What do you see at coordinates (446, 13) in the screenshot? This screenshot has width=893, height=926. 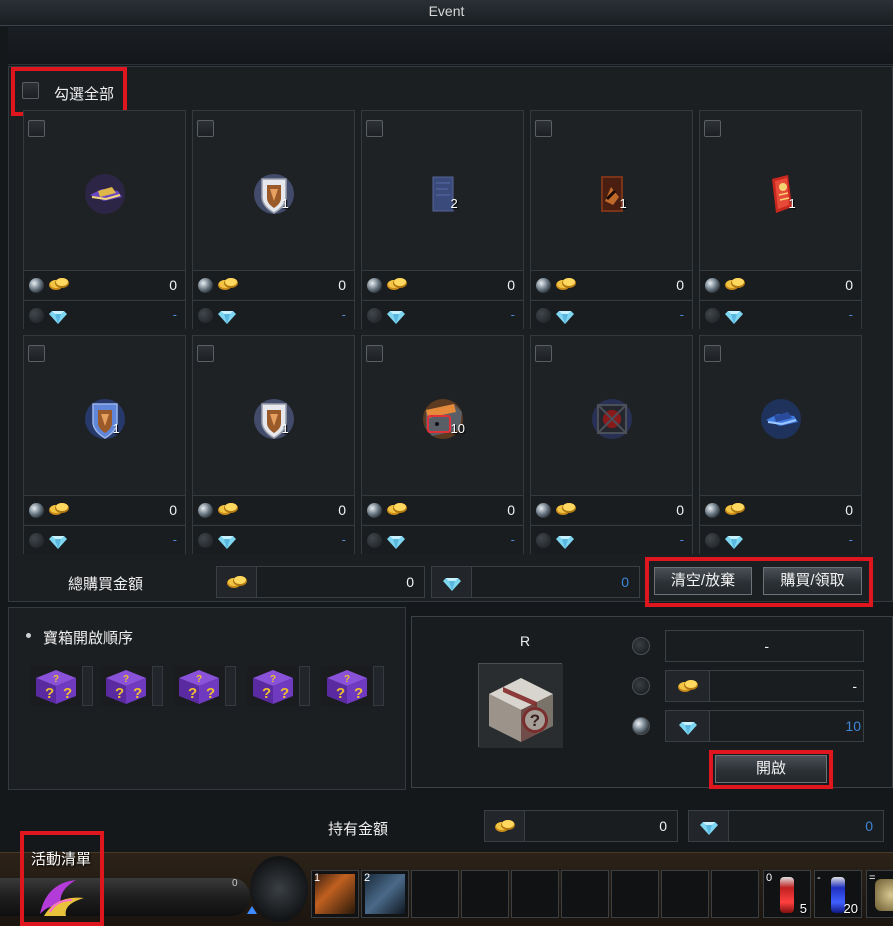 I see `window-titlebar: Event` at bounding box center [446, 13].